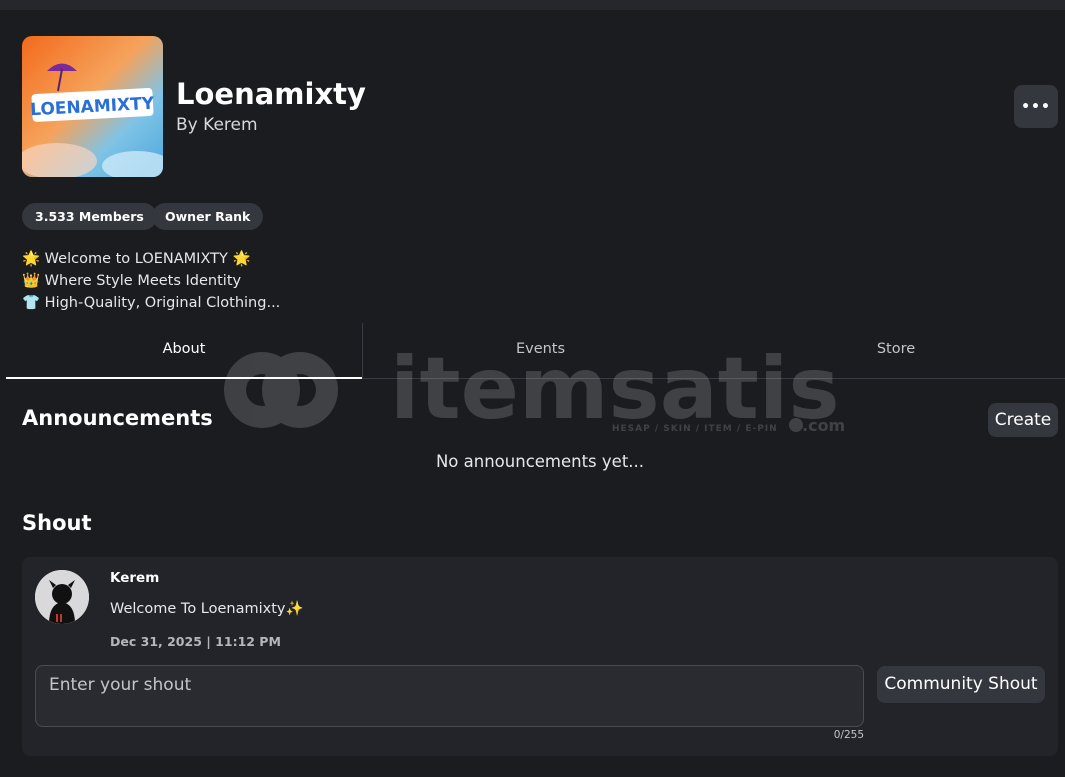 This screenshot has height=777, width=1065. What do you see at coordinates (848, 735) in the screenshot?
I see `char-count: 0/255` at bounding box center [848, 735].